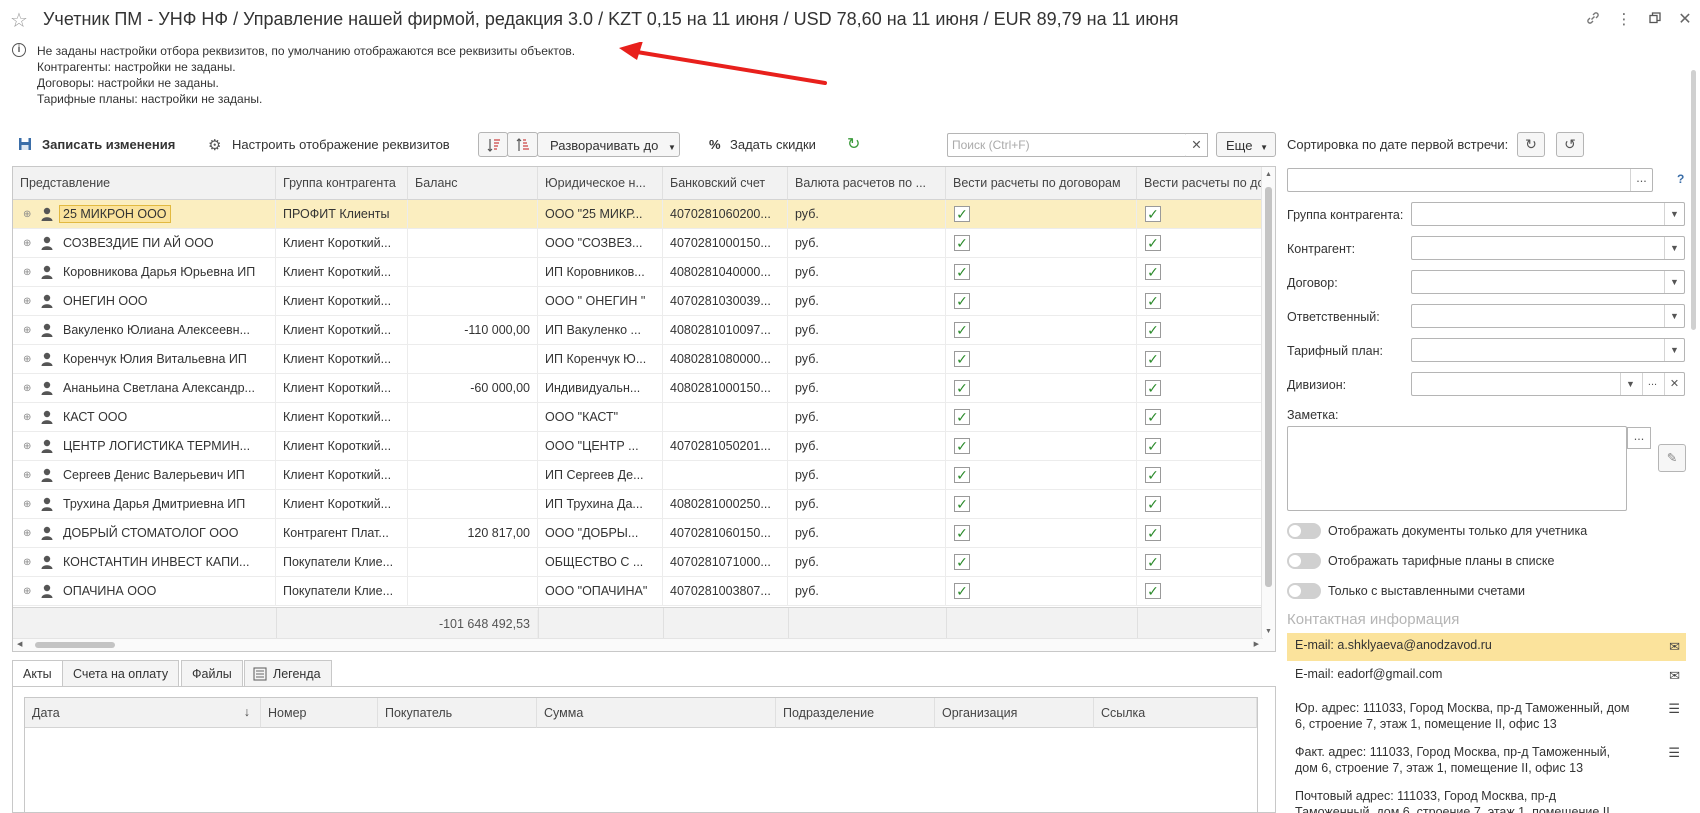 This screenshot has width=1700, height=813. Describe the element at coordinates (638, 644) in the screenshot. I see `horizontal-scrollbar: ◀ ▶` at that location.